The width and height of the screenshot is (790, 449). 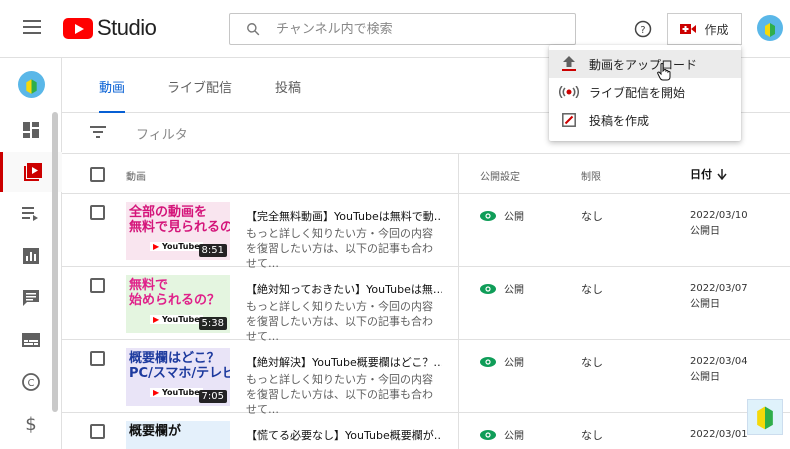 I want to click on video-thumbnail: 概要欄はどこ？ PC/スマホ/テレビ ▶ YouTube 7:05, so click(x=178, y=377).